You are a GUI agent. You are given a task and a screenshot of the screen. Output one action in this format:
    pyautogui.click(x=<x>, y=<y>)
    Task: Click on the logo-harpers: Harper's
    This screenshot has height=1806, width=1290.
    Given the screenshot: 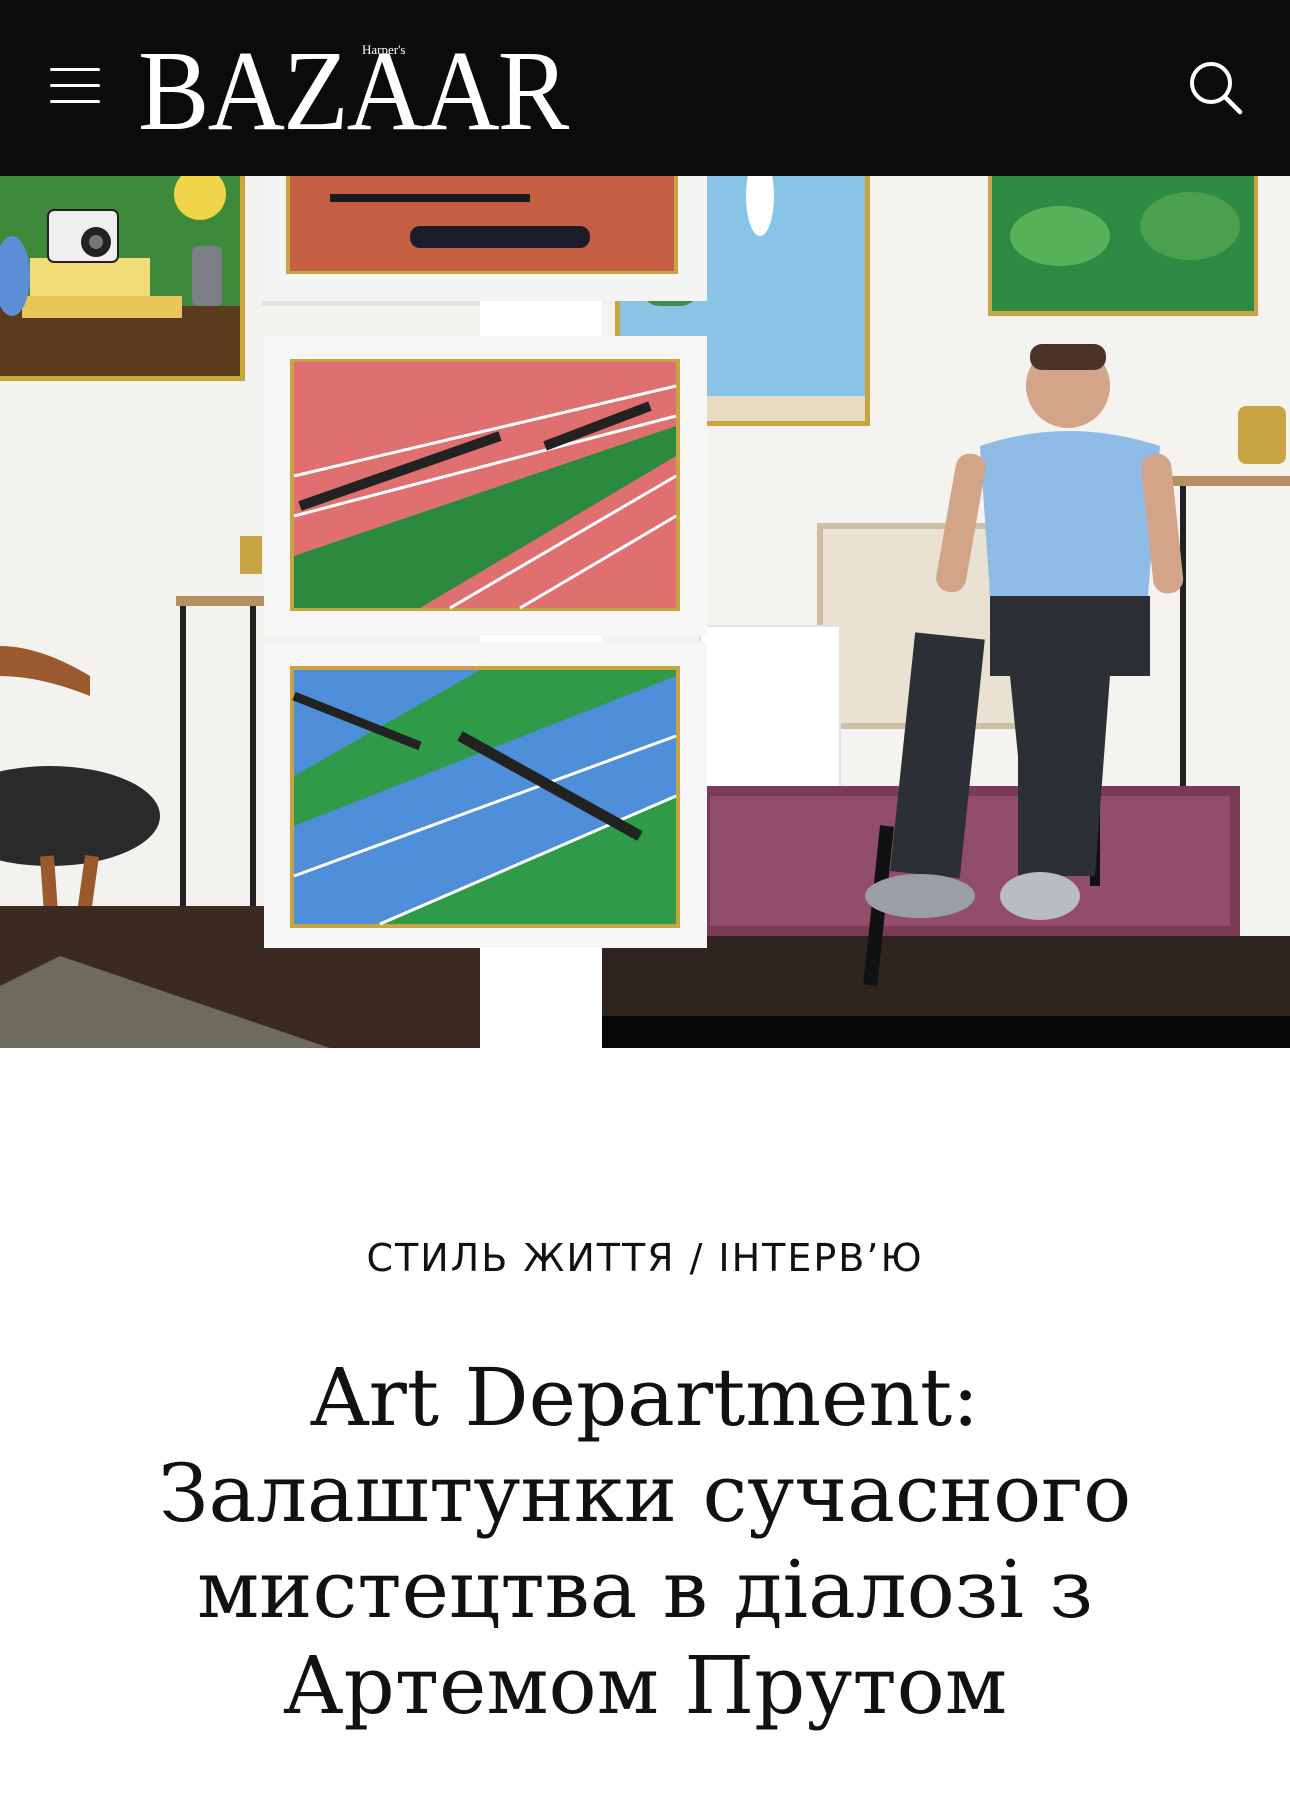 What is the action you would take?
    pyautogui.click(x=384, y=49)
    